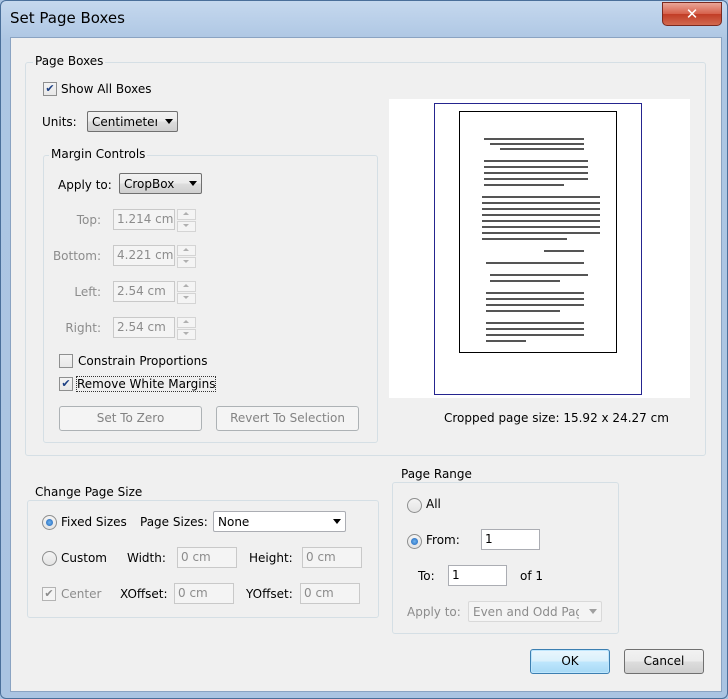  Describe the element at coordinates (144, 291) in the screenshot. I see `left-input: 2.54 cm` at that location.